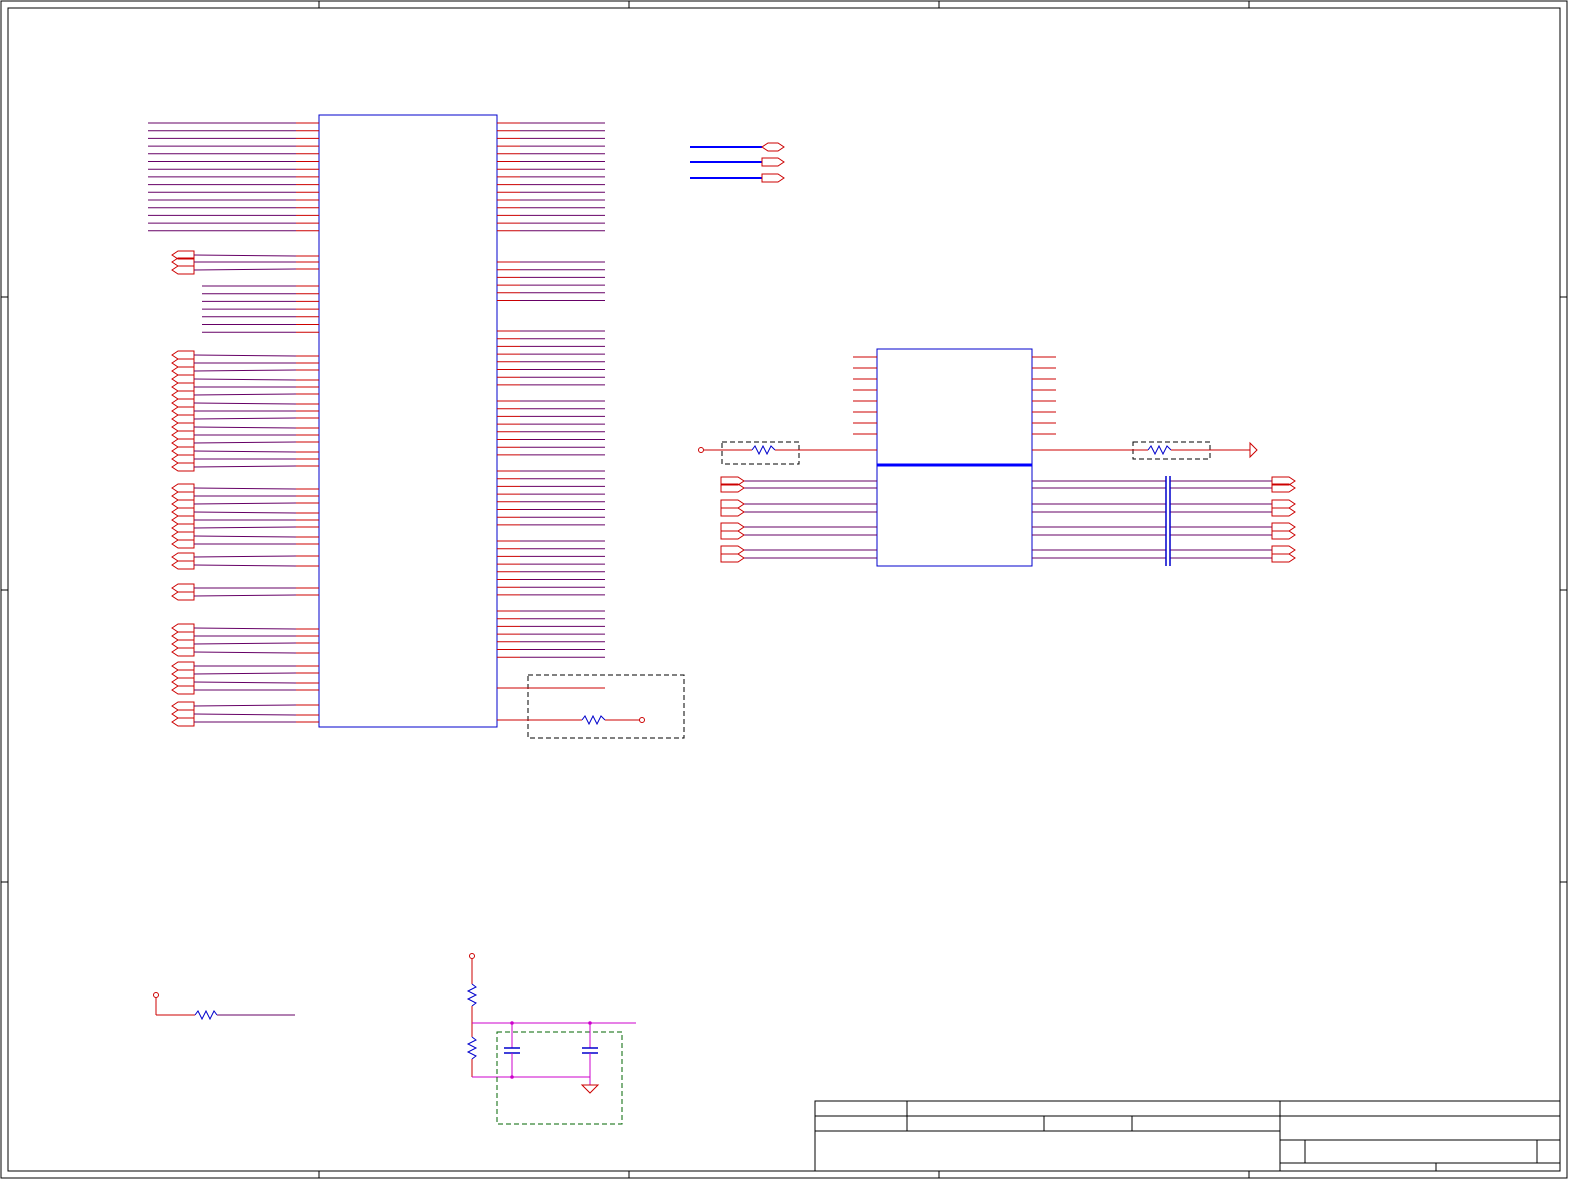 Image resolution: width=1572 pixels, height=1183 pixels. Describe the element at coordinates (233, 227) in the screenshot. I see `main-ic-left-pins` at that location.